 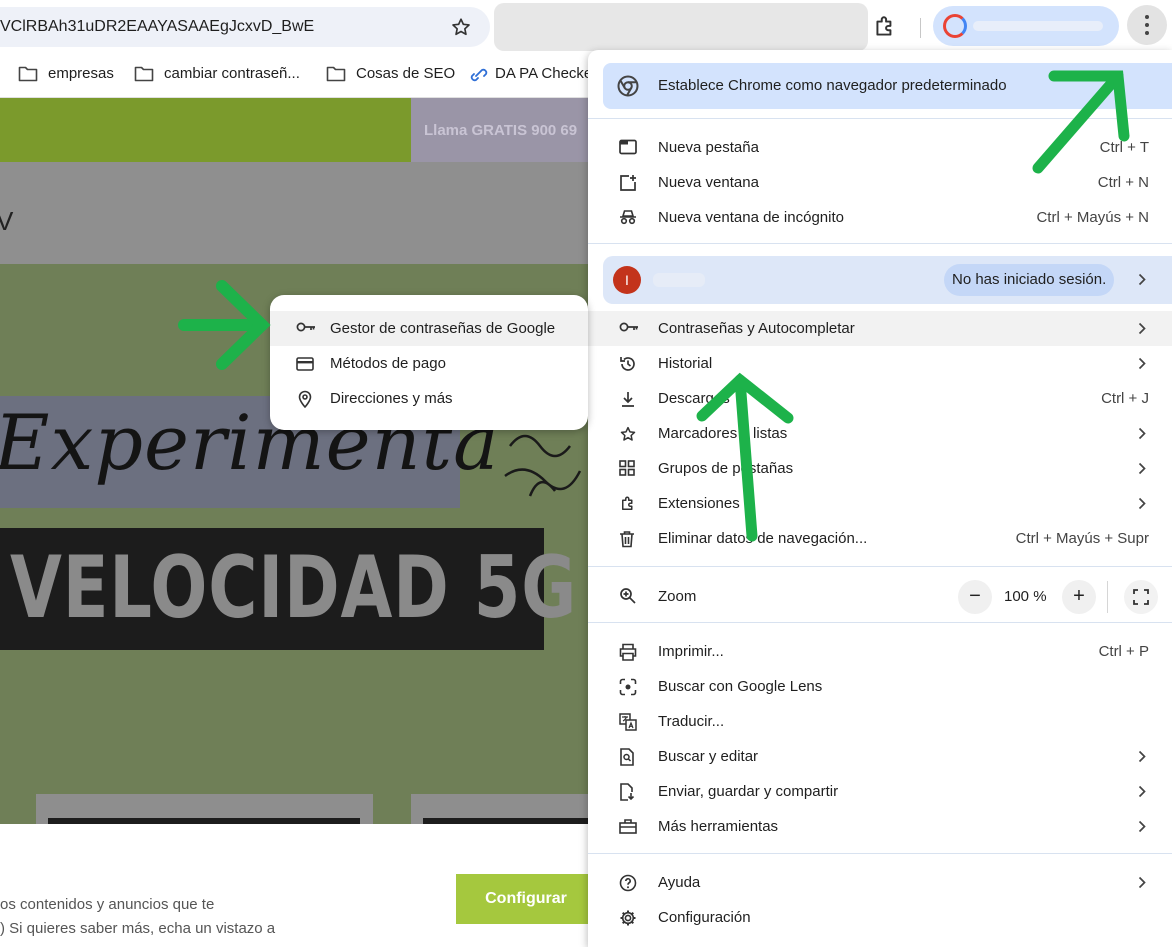 I want to click on menu-item-passwords-autofill: Contraseñas y Autocompletar, so click(x=880, y=328).